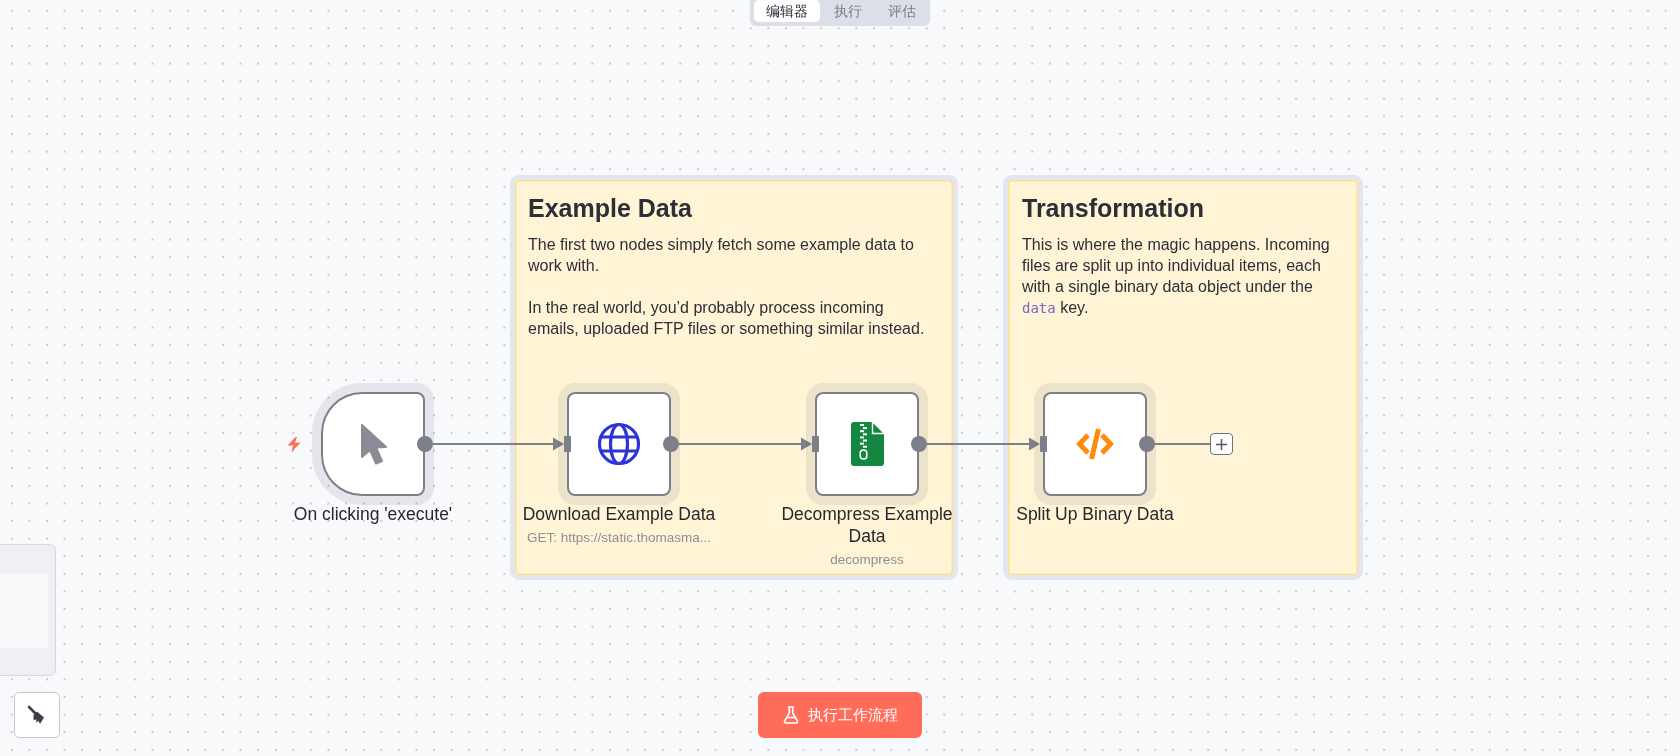 The width and height of the screenshot is (1680, 756). What do you see at coordinates (610, 208) in the screenshot?
I see `note-title: Example Data` at bounding box center [610, 208].